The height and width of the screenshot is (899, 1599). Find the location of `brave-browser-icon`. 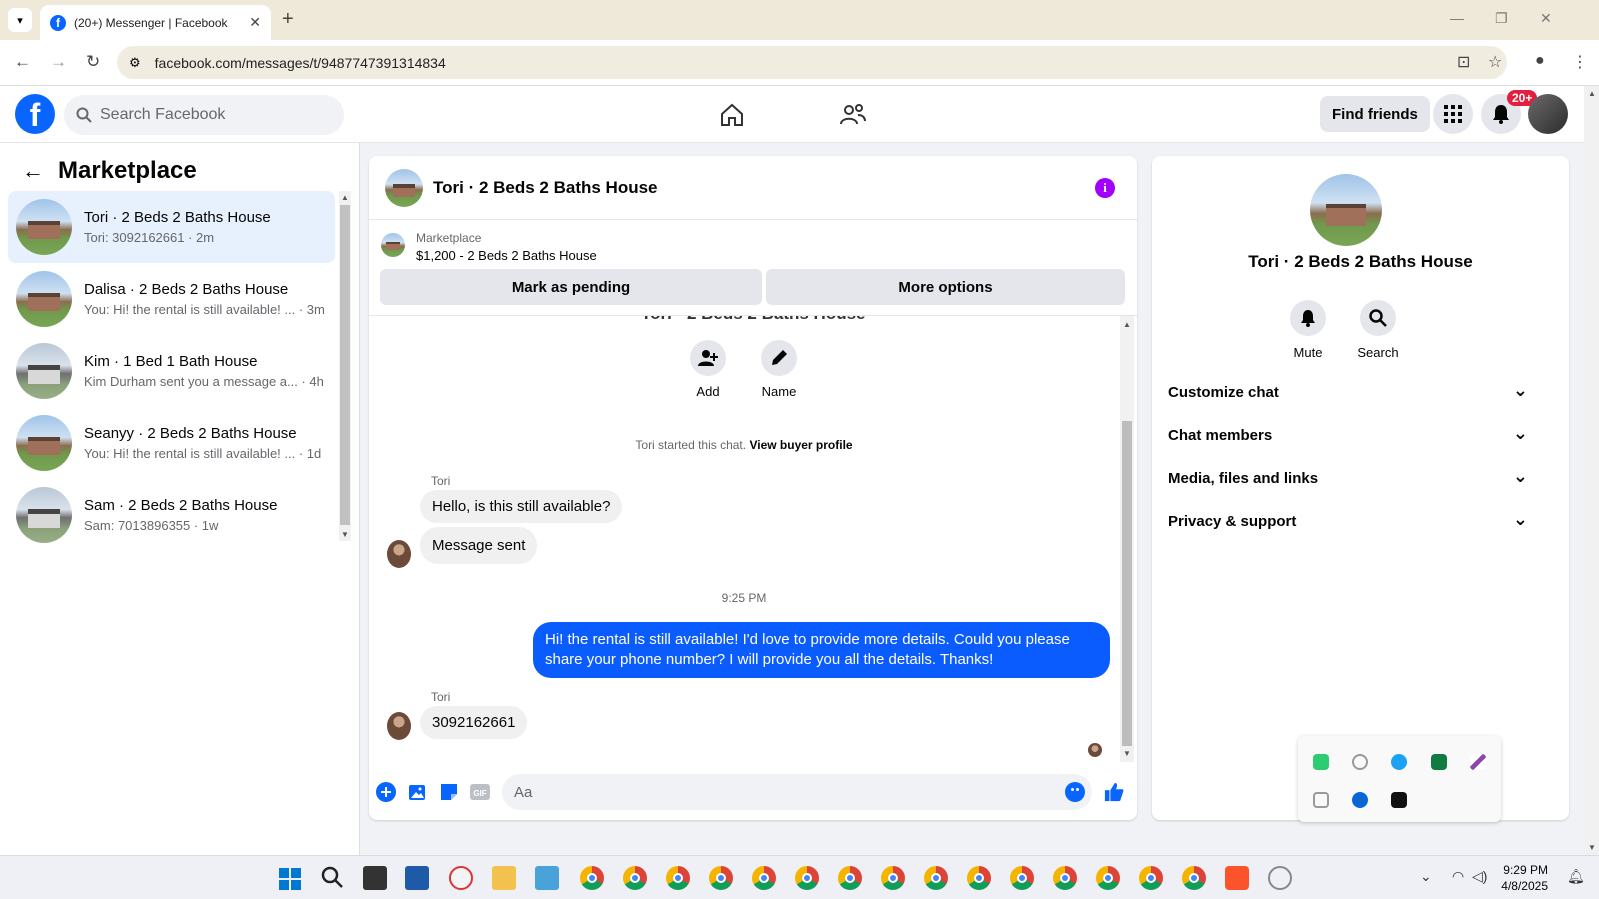

brave-browser-icon is located at coordinates (1237, 878).